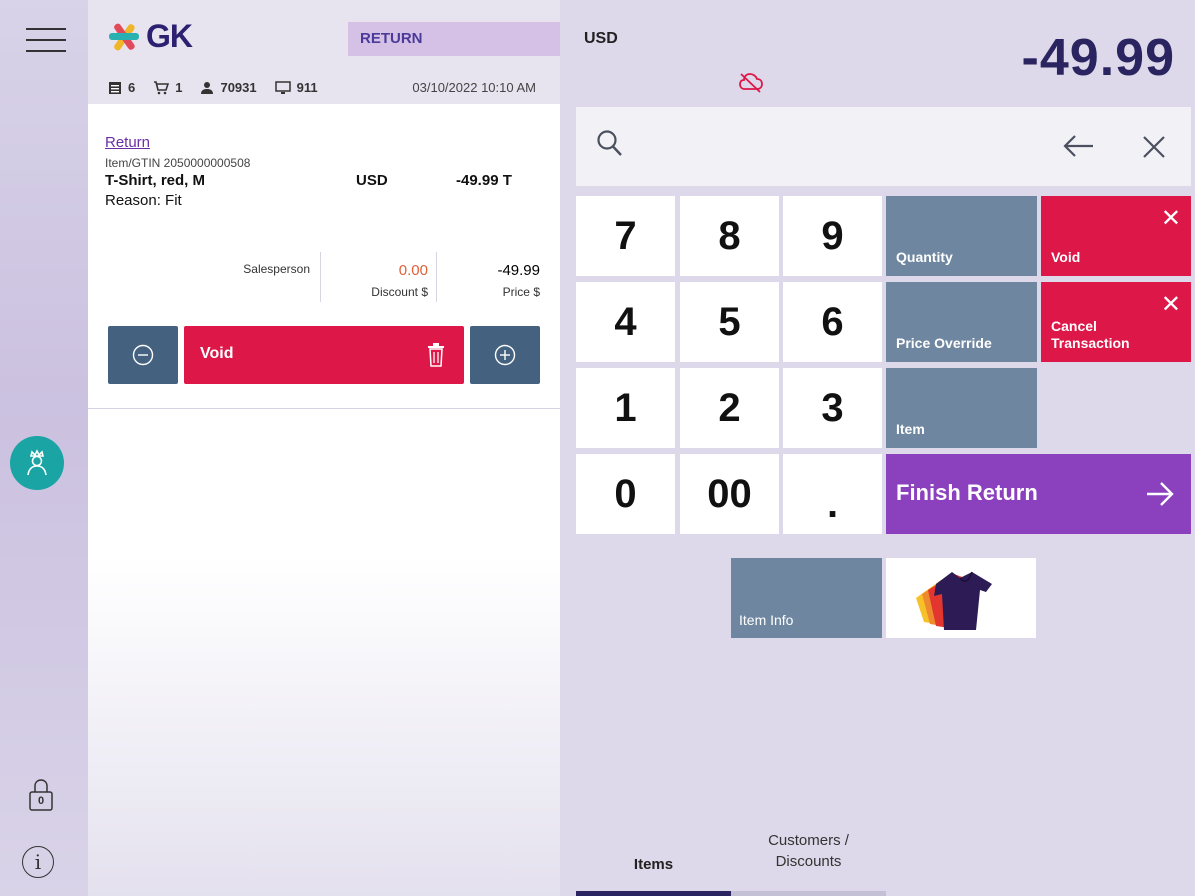 The image size is (1195, 896). Describe the element at coordinates (378, 277) in the screenshot. I see `discount-field: 0.00 Discount $` at that location.